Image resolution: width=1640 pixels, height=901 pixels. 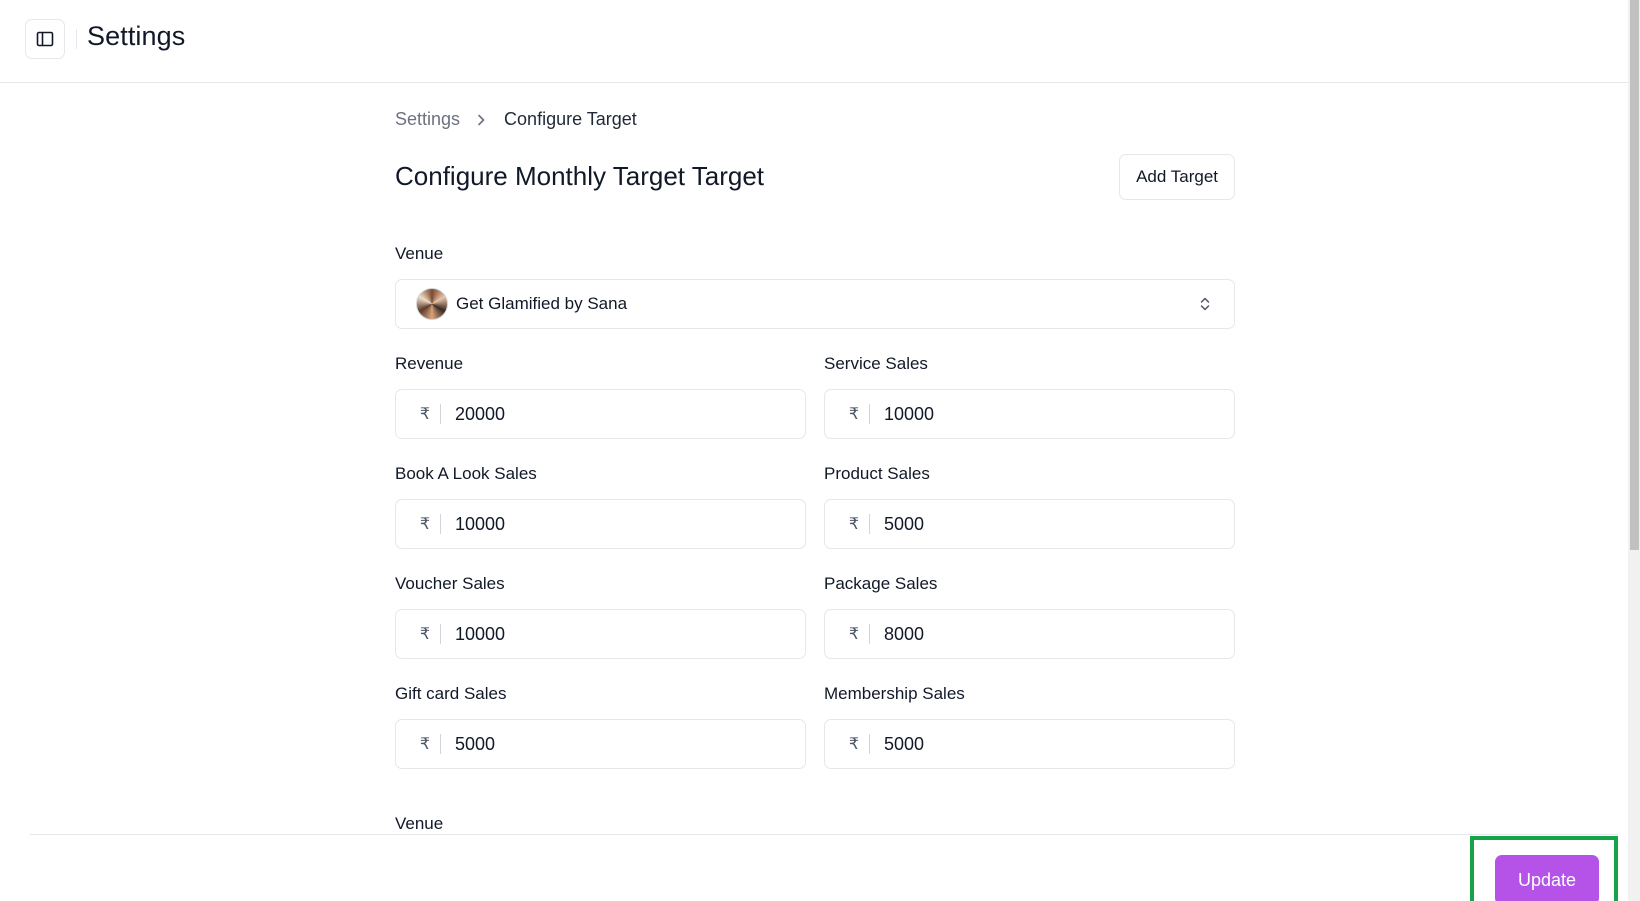 I want to click on book-a-look-sales-input, so click(x=630, y=524).